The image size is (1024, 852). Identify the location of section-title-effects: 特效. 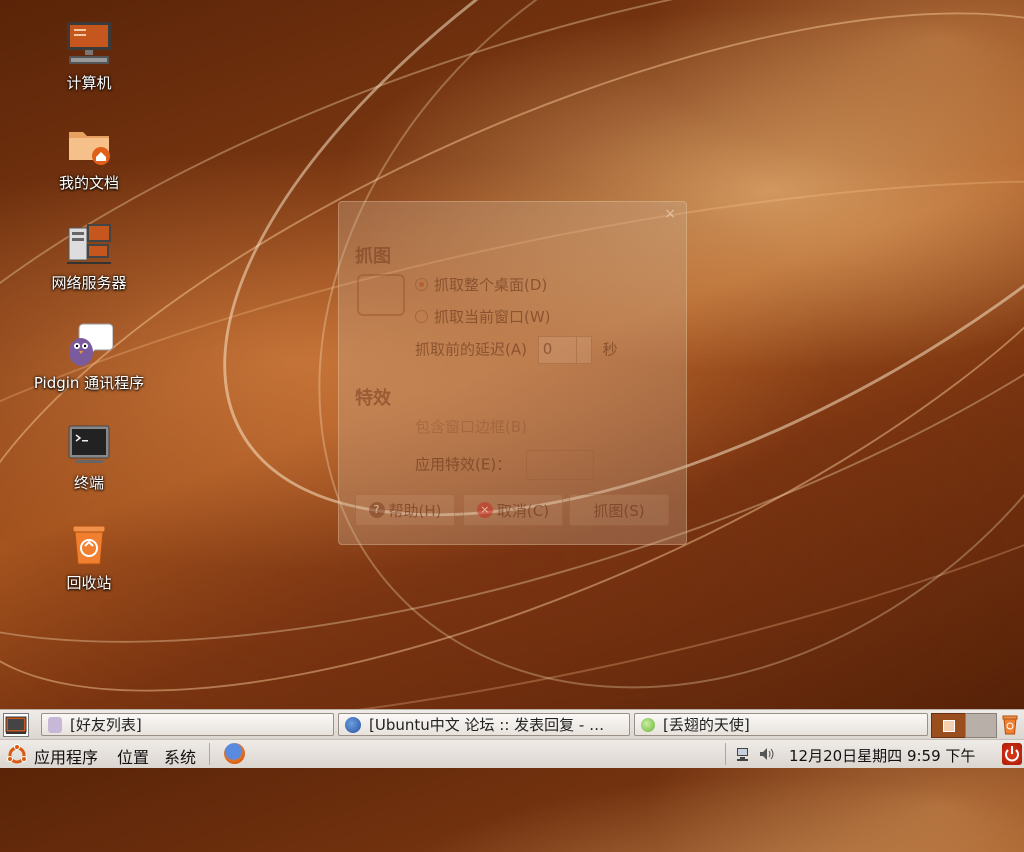
(373, 398).